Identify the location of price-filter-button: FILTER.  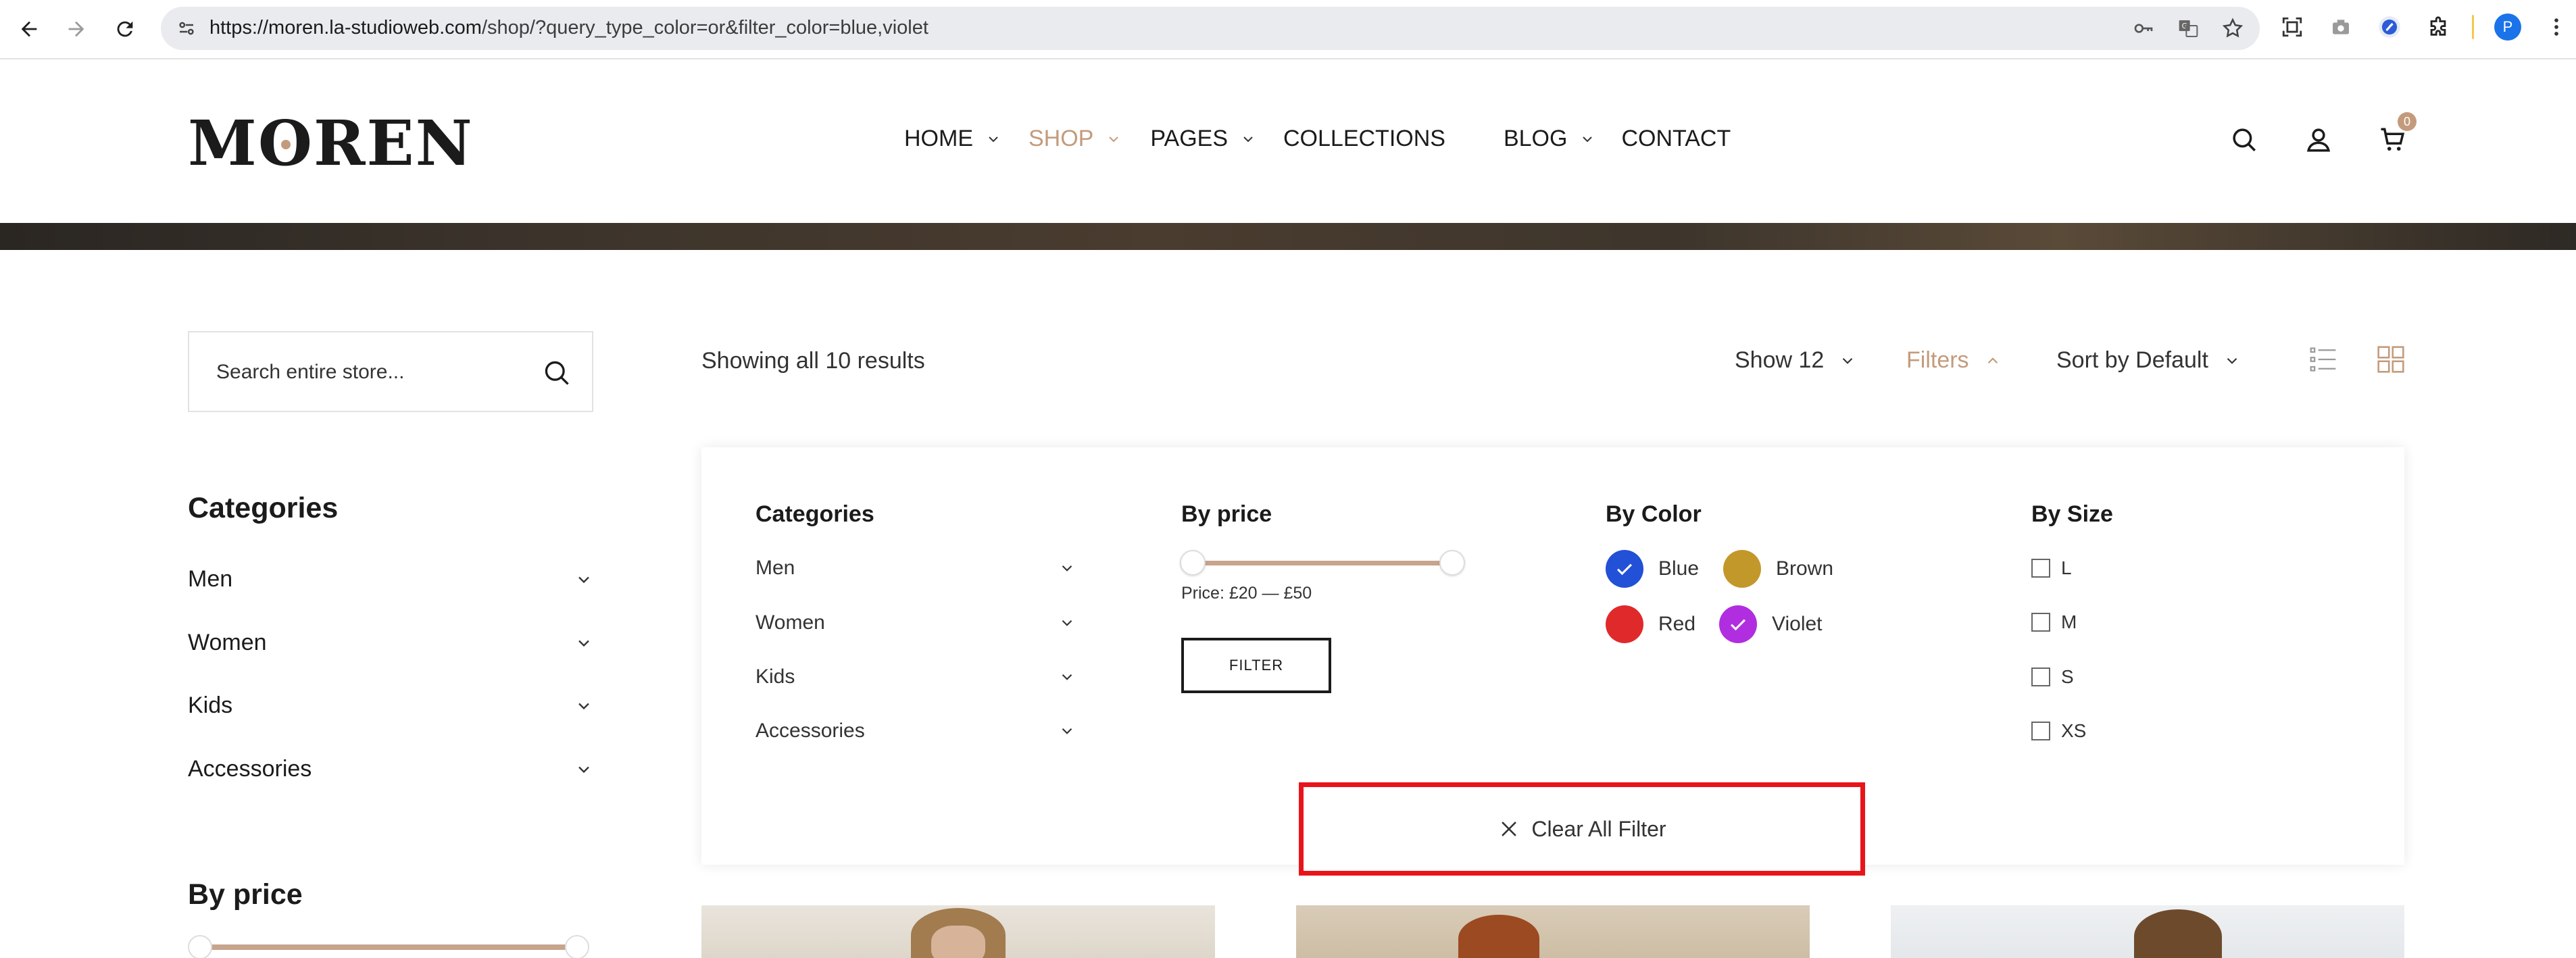
(1256, 665).